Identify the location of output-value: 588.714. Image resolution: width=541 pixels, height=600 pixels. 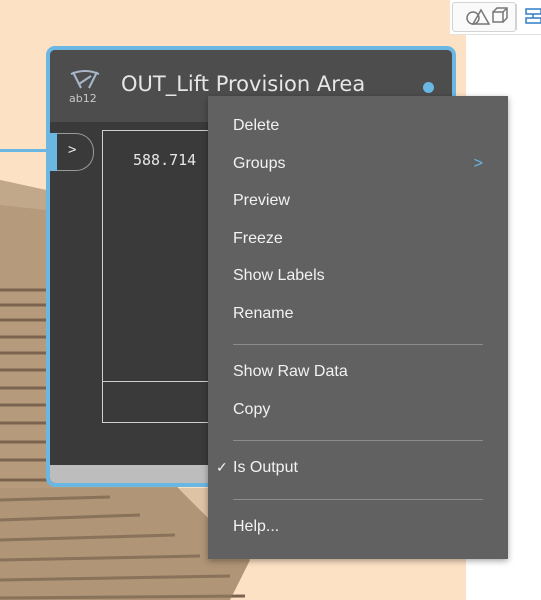
(165, 160).